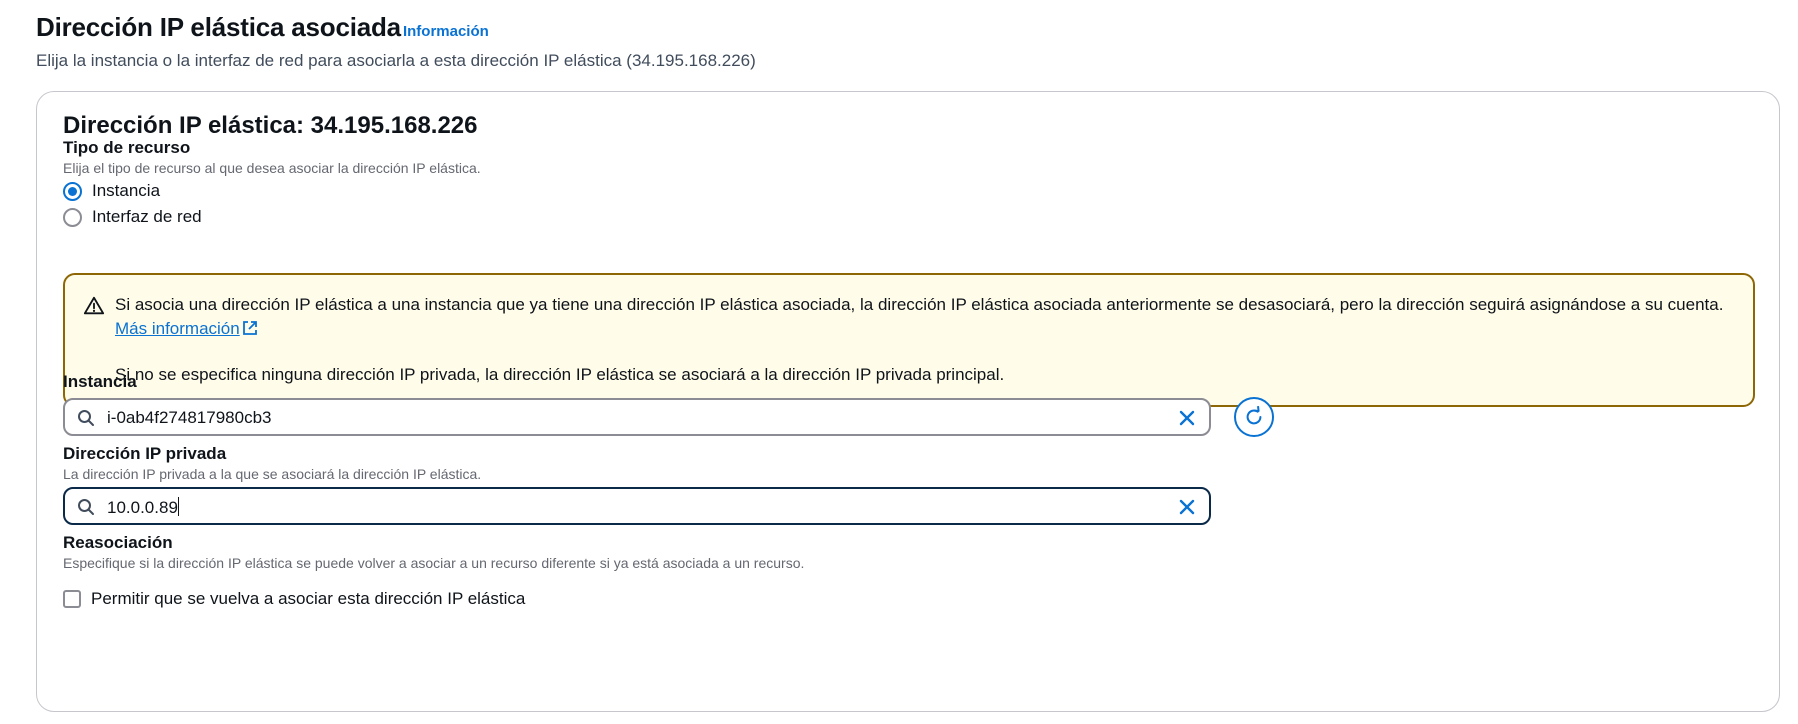  What do you see at coordinates (118, 542) in the screenshot?
I see `reassociation-label: Reasociación` at bounding box center [118, 542].